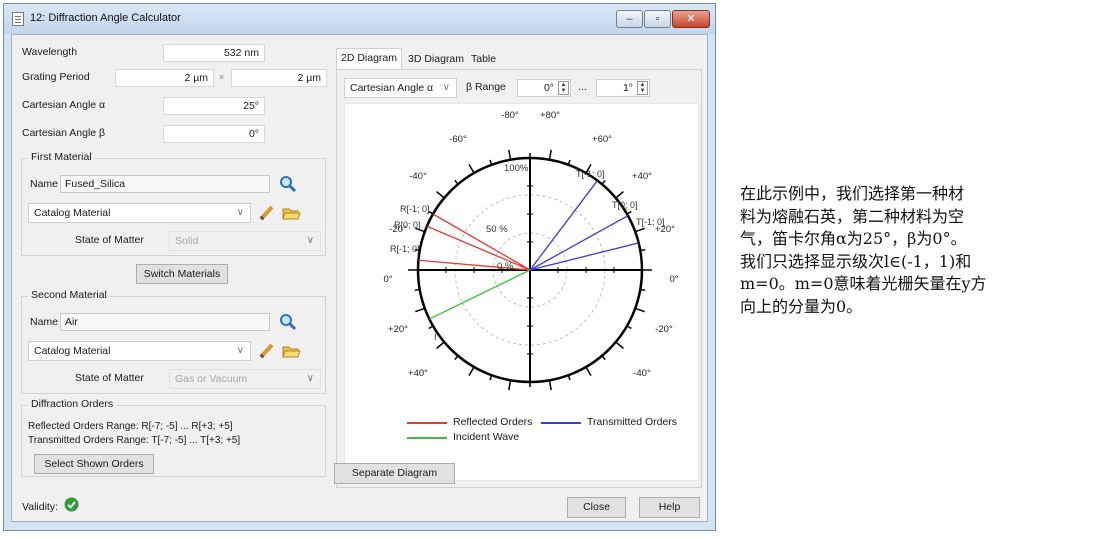 The width and height of the screenshot is (1110, 539). I want to click on angle-beta-label: Cartesian Angle β, so click(64, 133).